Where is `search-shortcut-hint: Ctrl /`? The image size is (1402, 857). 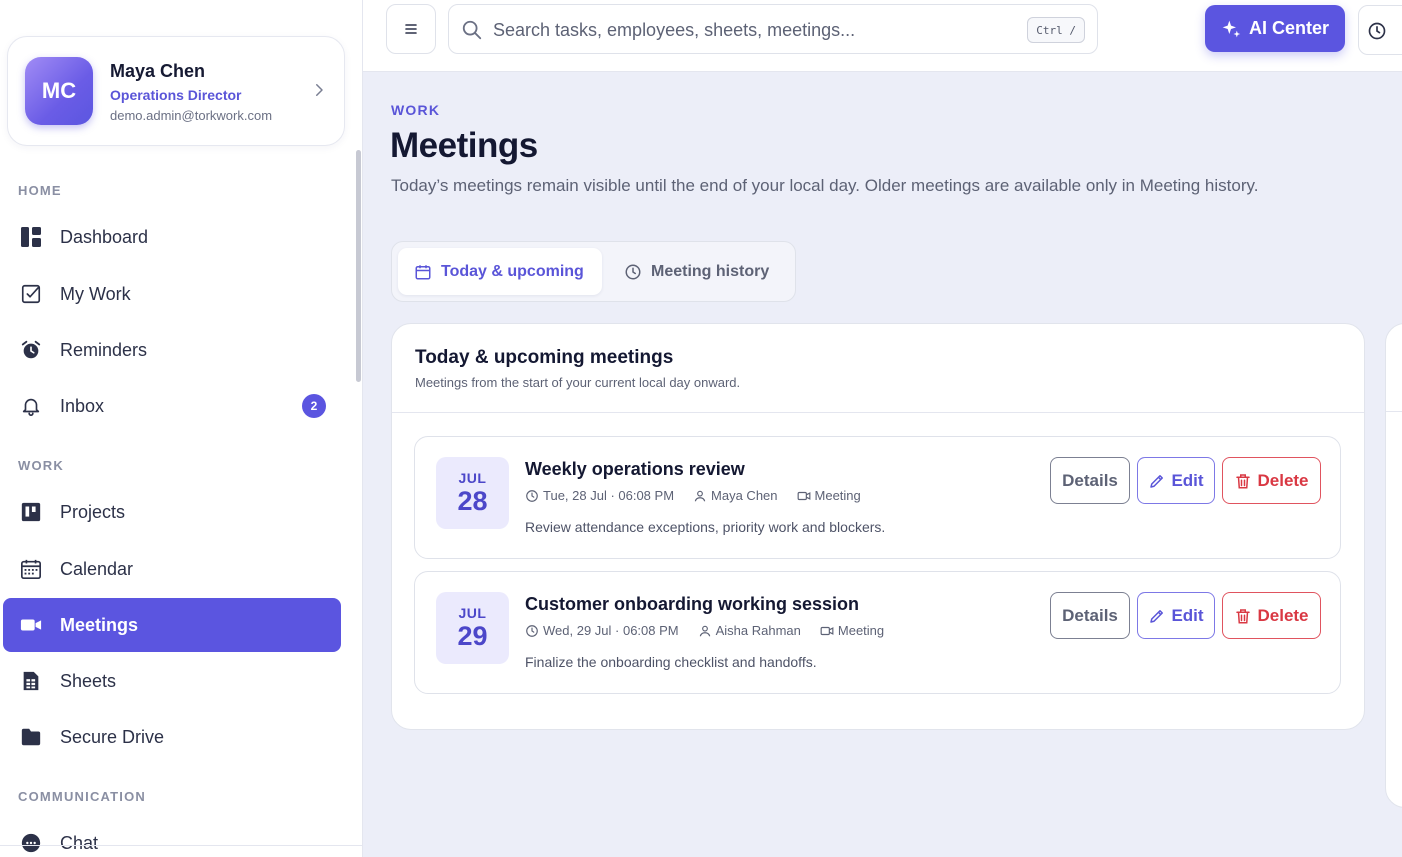
search-shortcut-hint: Ctrl / is located at coordinates (1056, 30).